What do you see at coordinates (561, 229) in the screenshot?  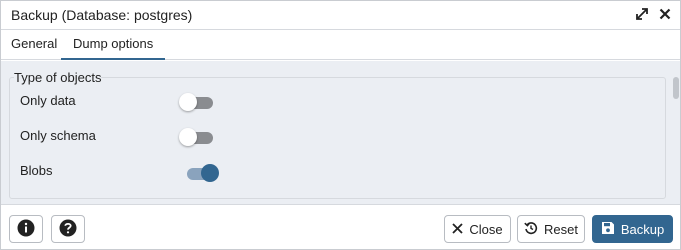 I see `reset-button-label: Reset` at bounding box center [561, 229].